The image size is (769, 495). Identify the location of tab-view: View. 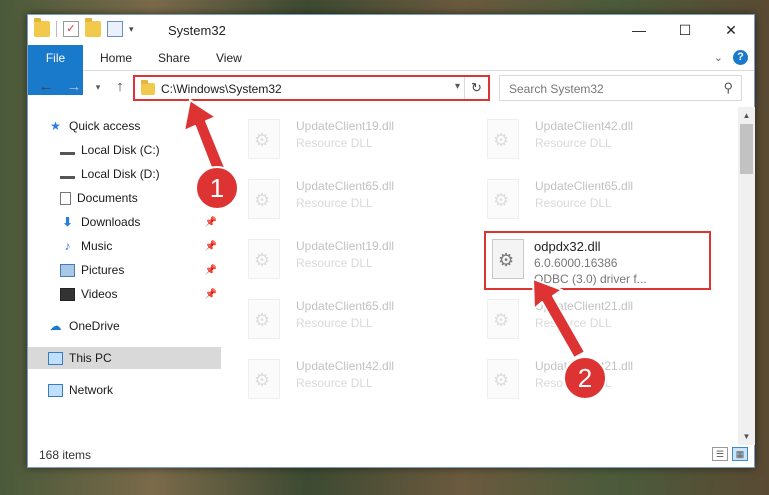
(229, 58).